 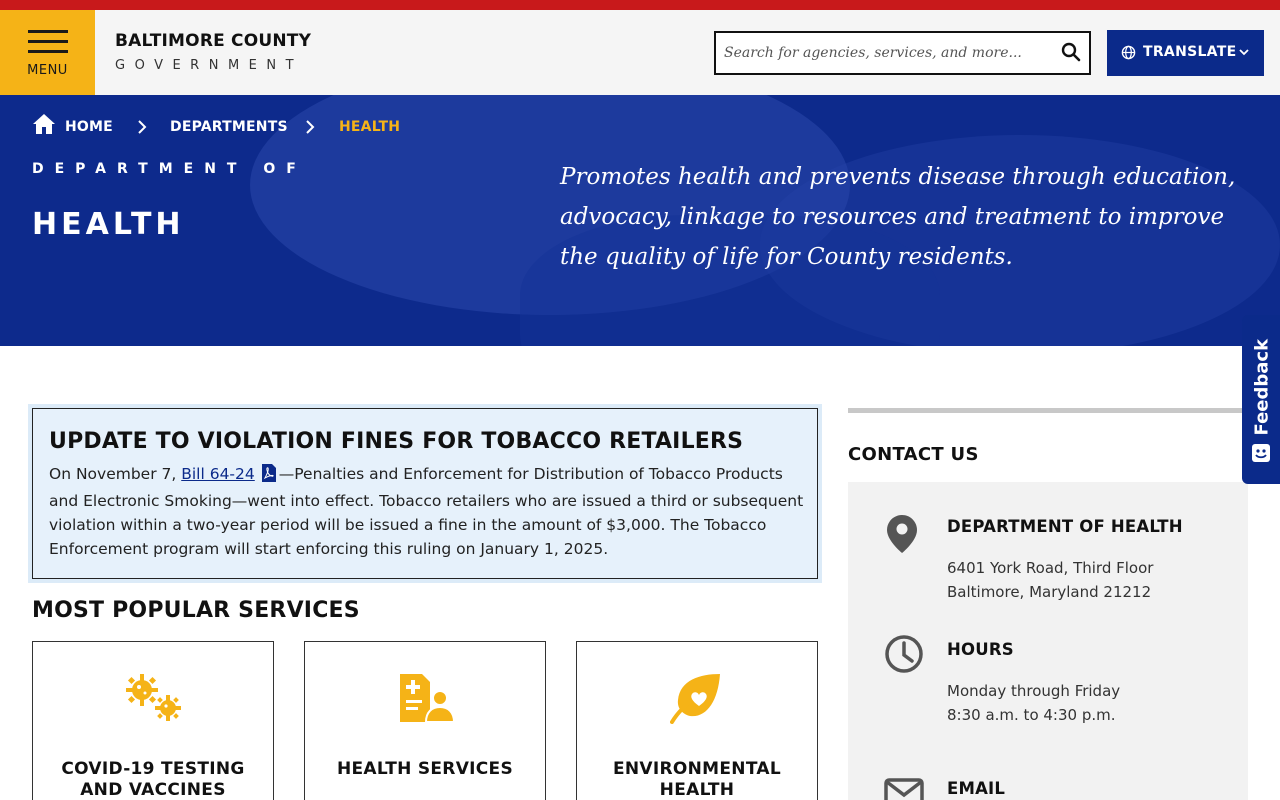 What do you see at coordinates (44, 126) in the screenshot?
I see `home-icon` at bounding box center [44, 126].